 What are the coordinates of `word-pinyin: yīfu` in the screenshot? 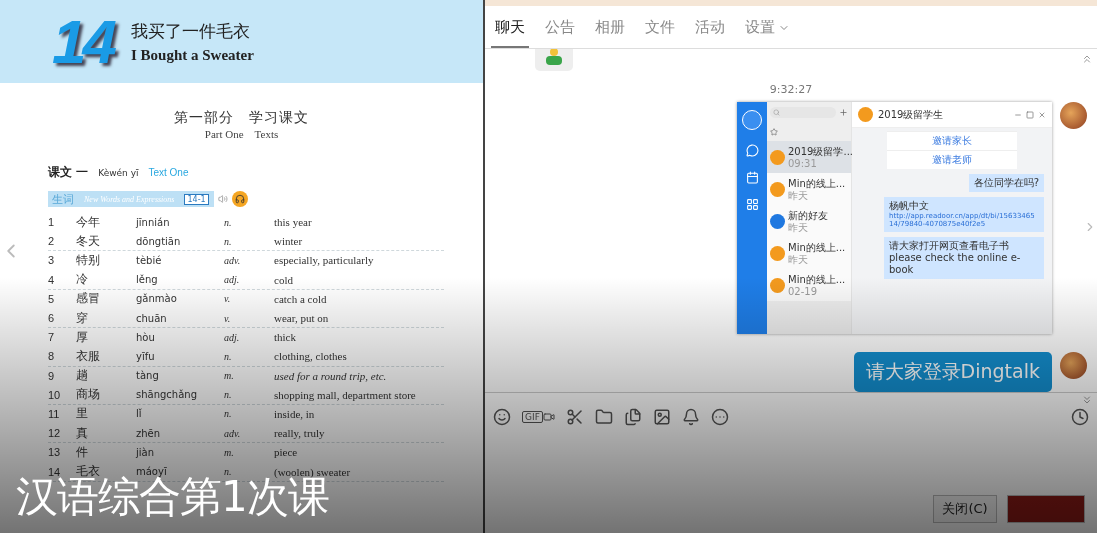 It's located at (146, 356).